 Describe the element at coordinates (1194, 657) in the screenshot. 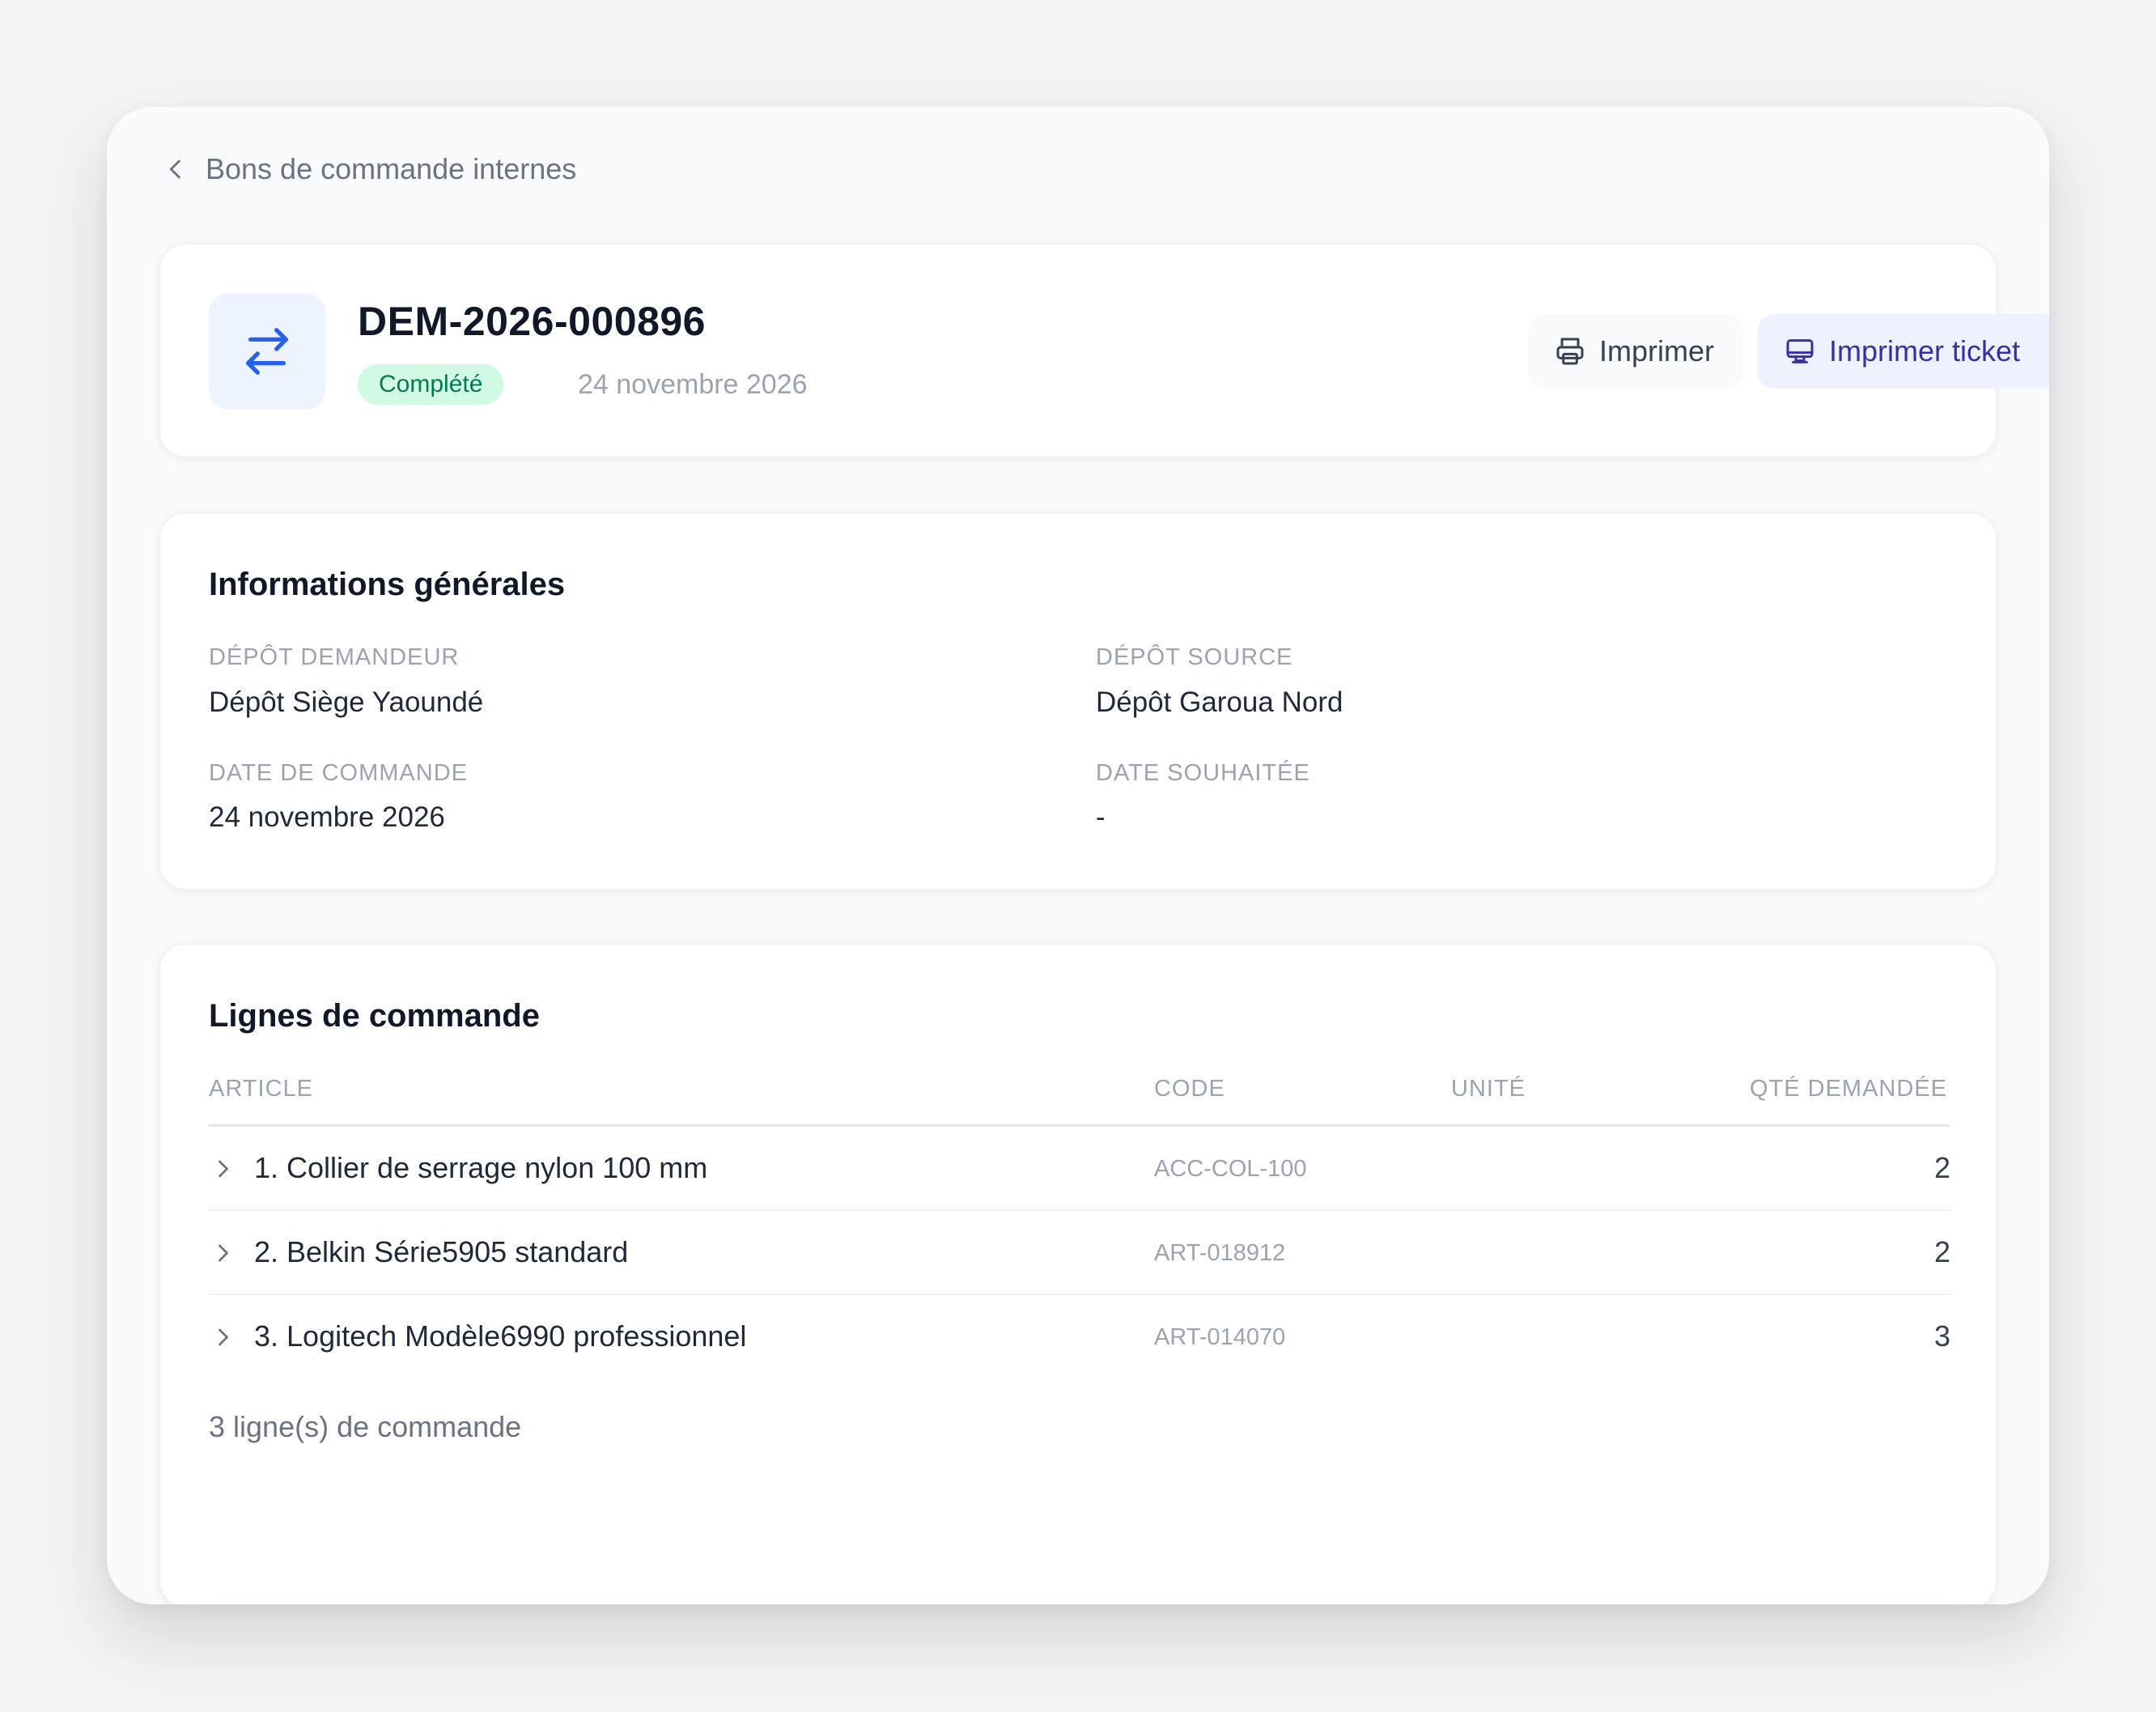

I see `source-depot-label: DÉPÔT SOURCE` at that location.